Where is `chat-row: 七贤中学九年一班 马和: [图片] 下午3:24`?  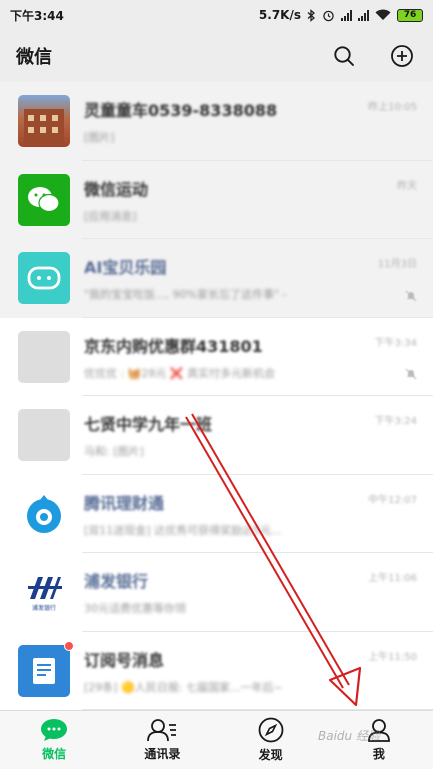 chat-row: 七贤中学九年一班 马和: [图片] 下午3:24 is located at coordinates (216, 435).